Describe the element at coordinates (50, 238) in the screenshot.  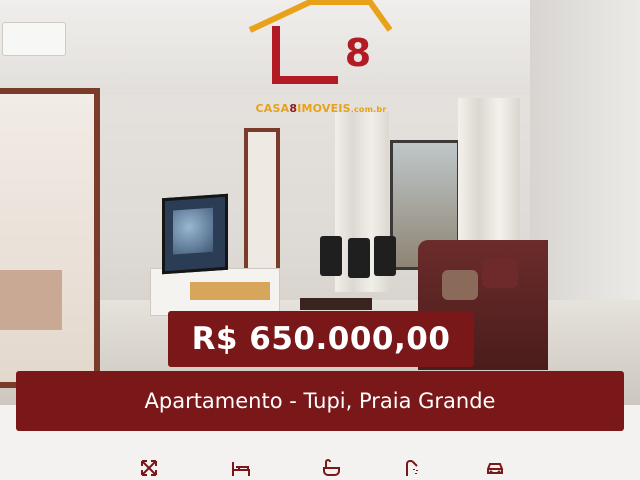
I see `bedroom-doorway` at that location.